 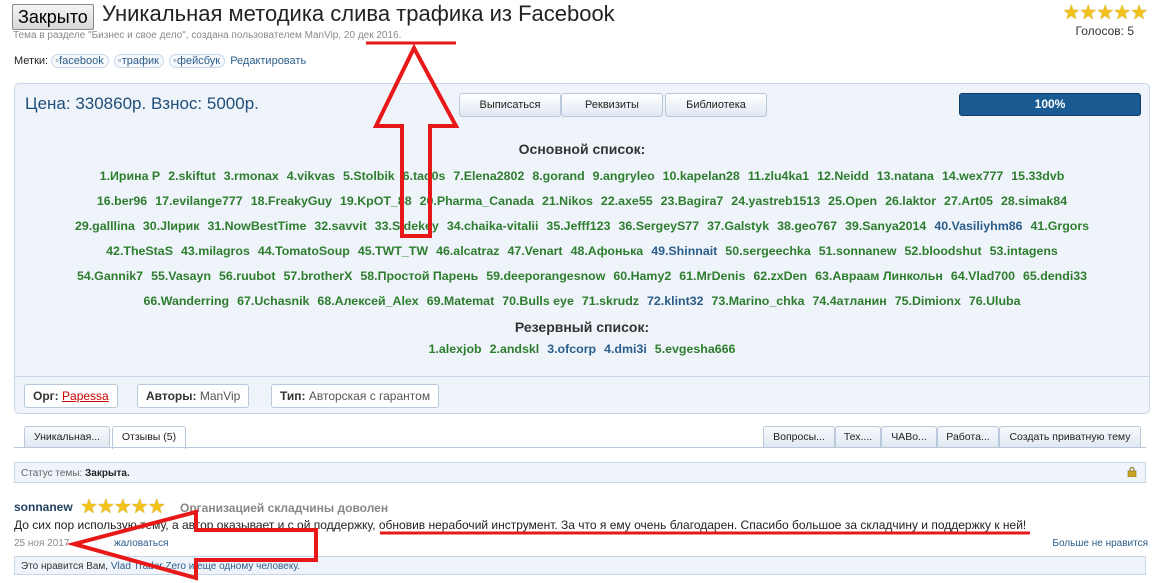 What do you see at coordinates (1055, 276) in the screenshot?
I see `member-link: 65.dendi33` at bounding box center [1055, 276].